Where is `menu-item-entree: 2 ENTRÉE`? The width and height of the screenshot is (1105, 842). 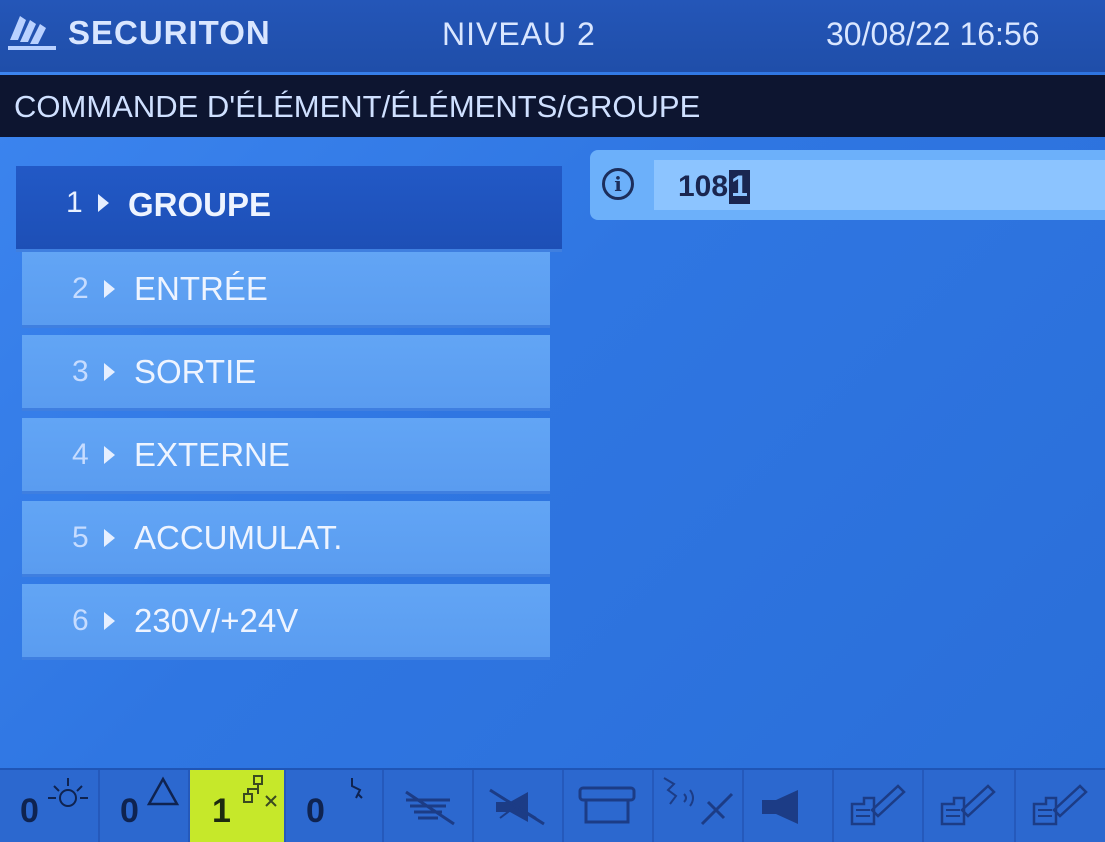
menu-item-entree: 2 ENTRÉE is located at coordinates (286, 290).